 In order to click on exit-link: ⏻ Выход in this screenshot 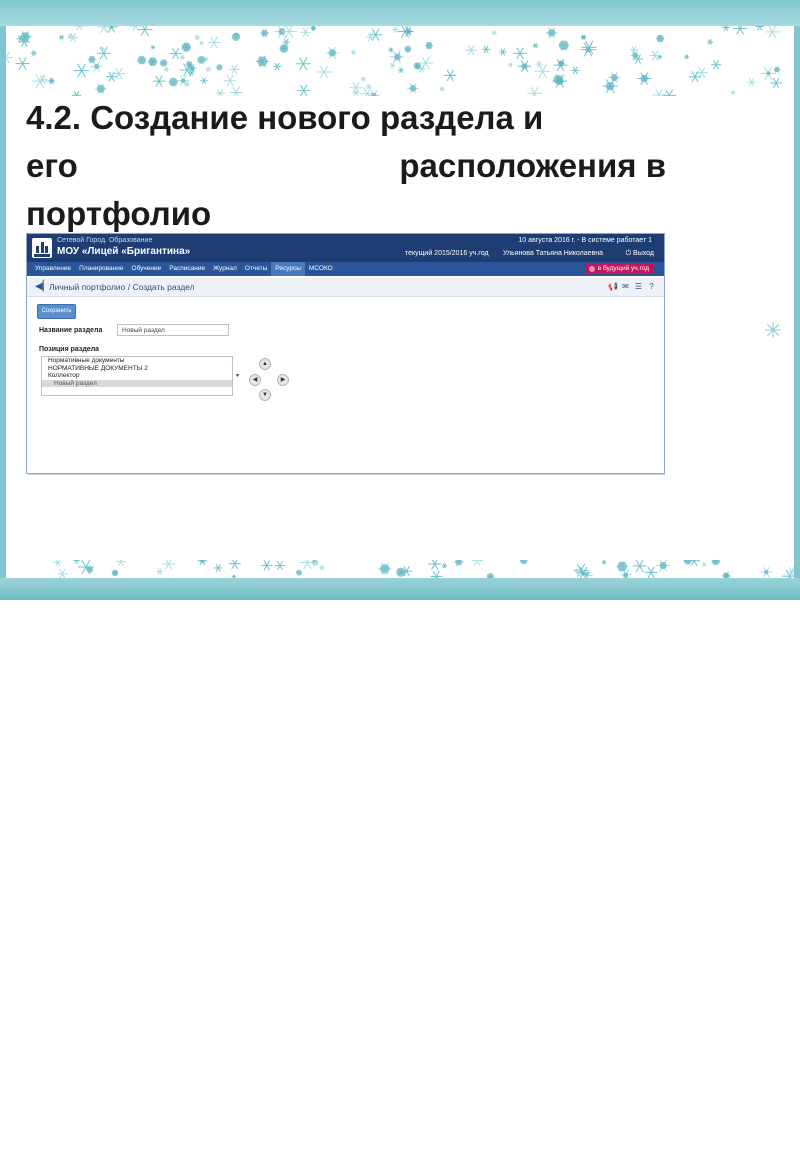, I will do `click(640, 254)`.